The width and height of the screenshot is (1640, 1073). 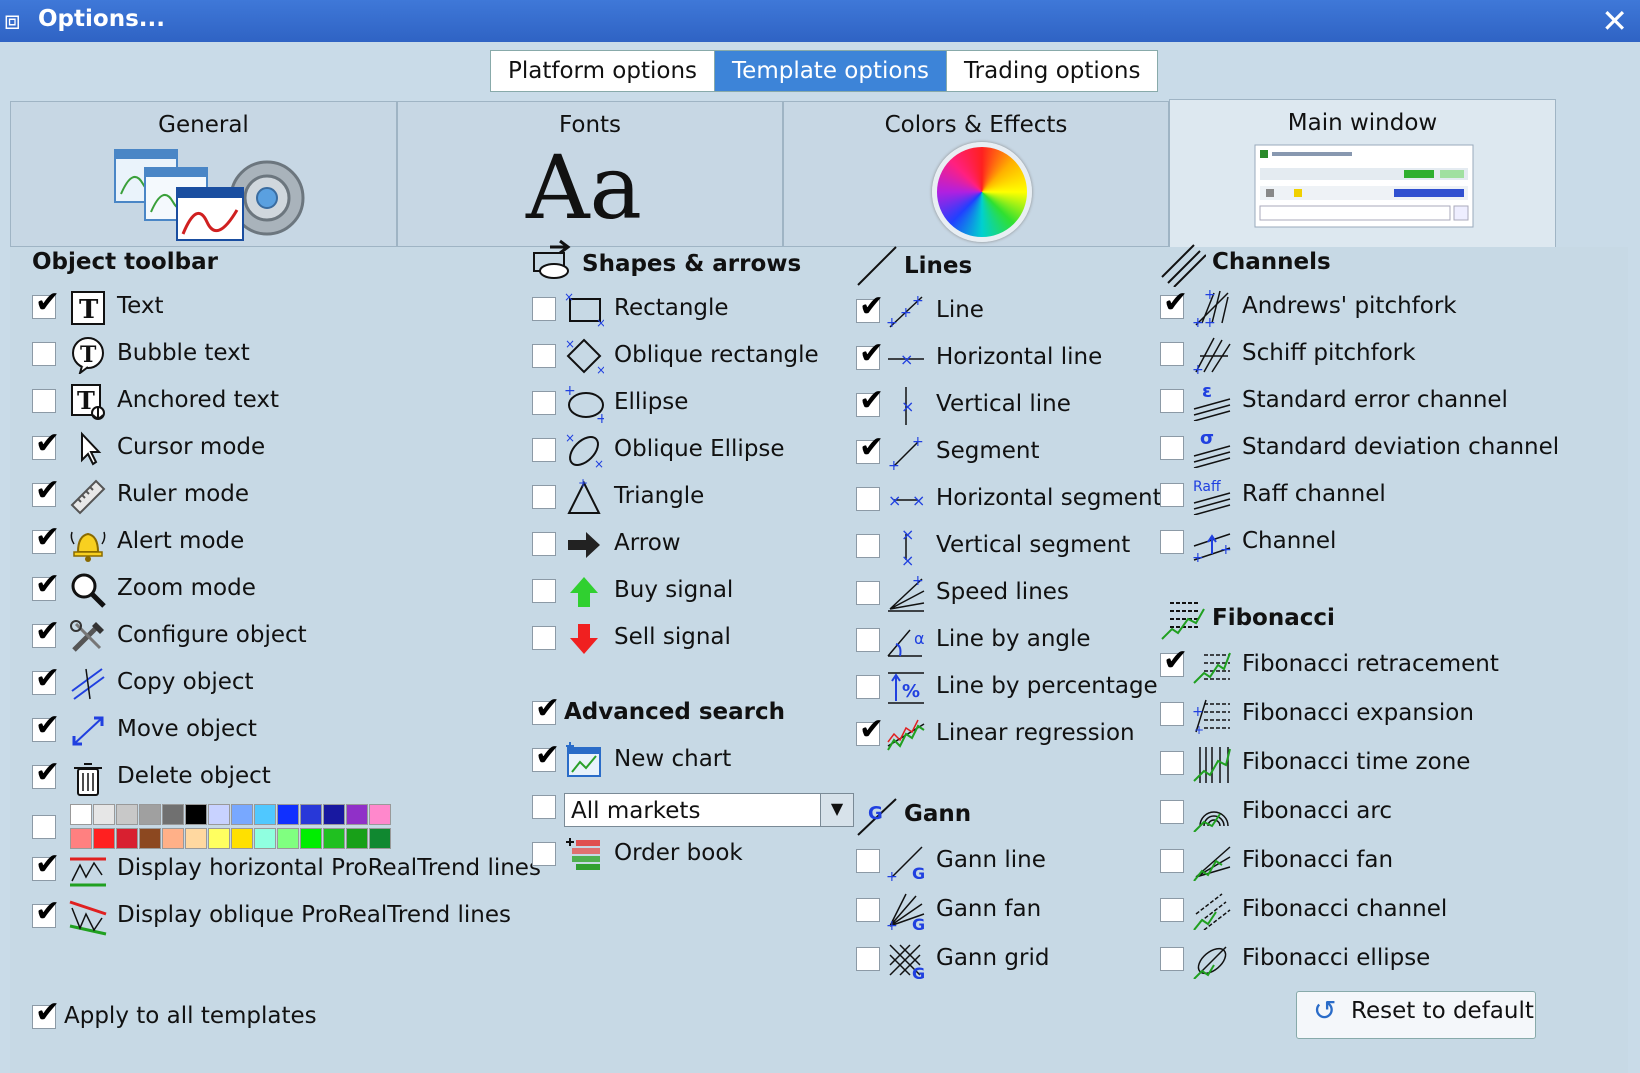 What do you see at coordinates (870, 448) in the screenshot?
I see `segment-checkbox: ✔` at bounding box center [870, 448].